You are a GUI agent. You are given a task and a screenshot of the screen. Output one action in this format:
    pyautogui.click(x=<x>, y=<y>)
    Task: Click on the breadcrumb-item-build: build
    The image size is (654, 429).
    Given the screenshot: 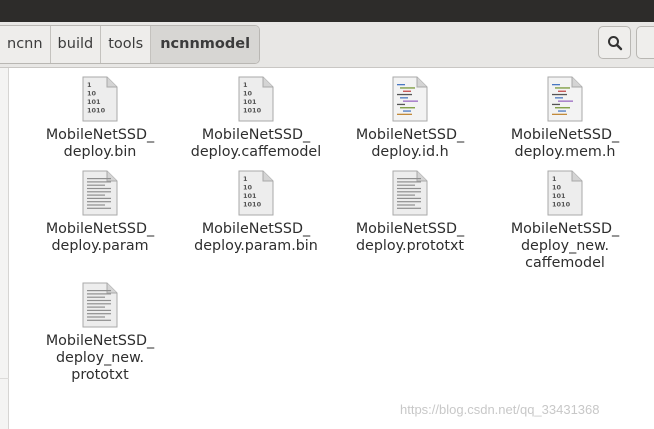 What is the action you would take?
    pyautogui.click(x=76, y=44)
    